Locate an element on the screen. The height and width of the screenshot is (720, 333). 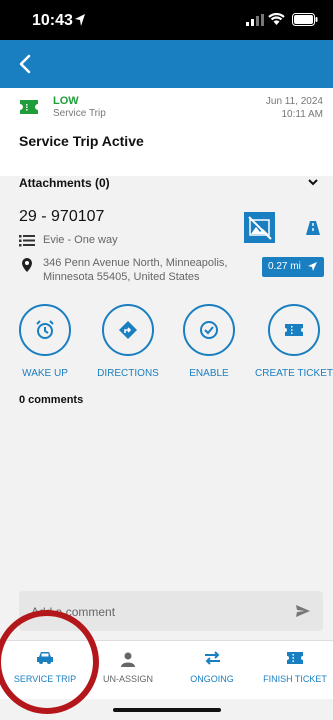
wake-up-button is located at coordinates (45, 330).